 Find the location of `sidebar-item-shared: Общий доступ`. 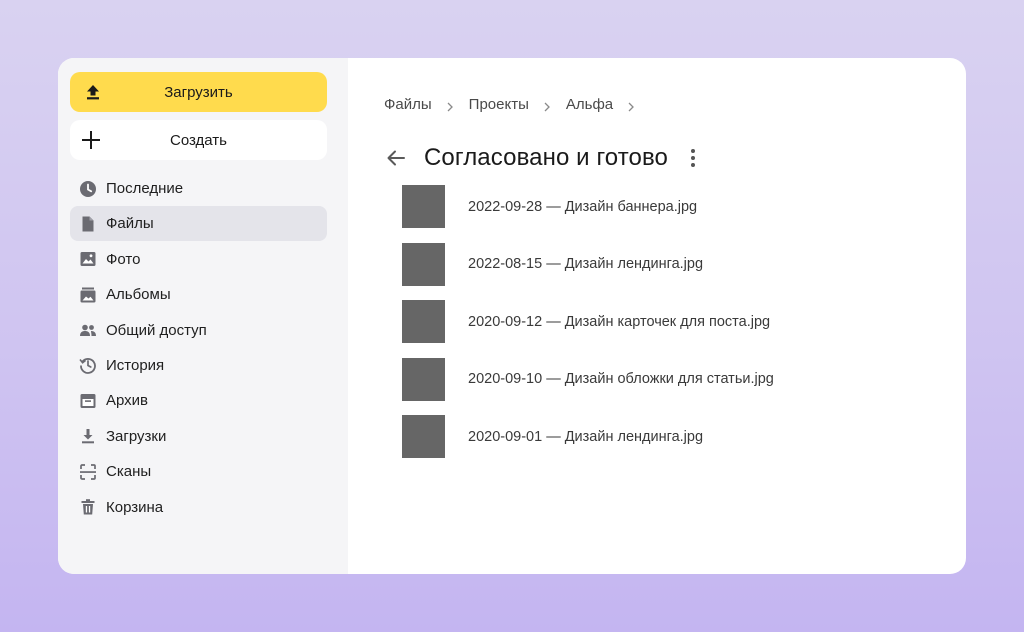

sidebar-item-shared: Общий доступ is located at coordinates (198, 330).